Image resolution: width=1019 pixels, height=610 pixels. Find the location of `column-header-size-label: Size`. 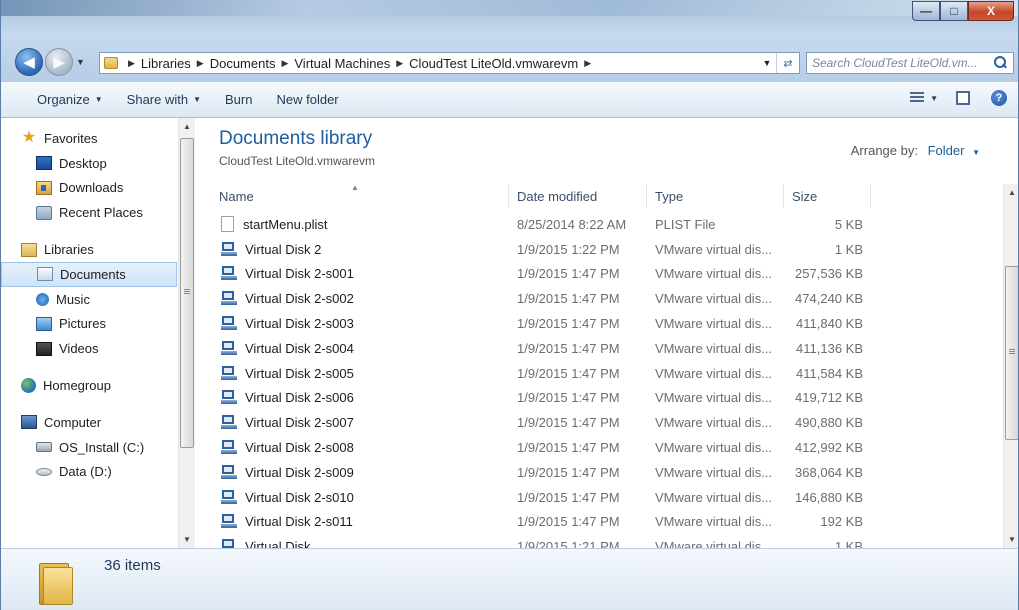

column-header-size-label: Size is located at coordinates (805, 196).